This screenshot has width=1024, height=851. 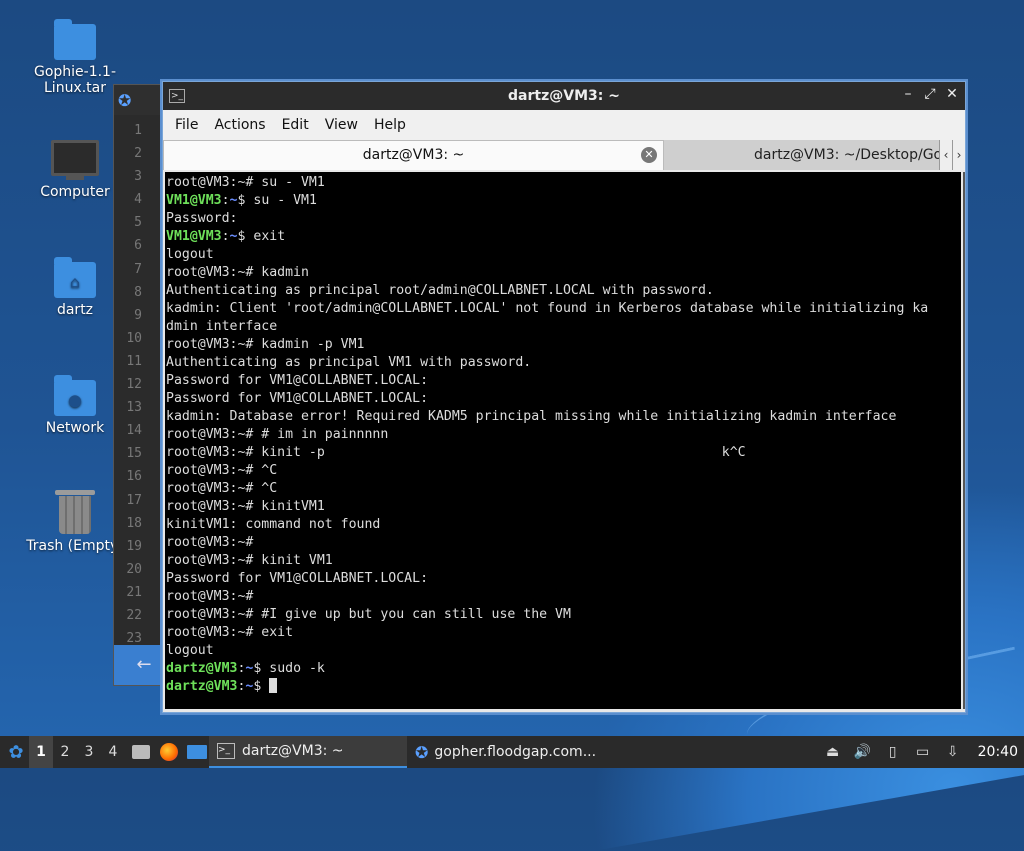 I want to click on terminal-line: root@VM3:~# exit, so click(x=563, y=633).